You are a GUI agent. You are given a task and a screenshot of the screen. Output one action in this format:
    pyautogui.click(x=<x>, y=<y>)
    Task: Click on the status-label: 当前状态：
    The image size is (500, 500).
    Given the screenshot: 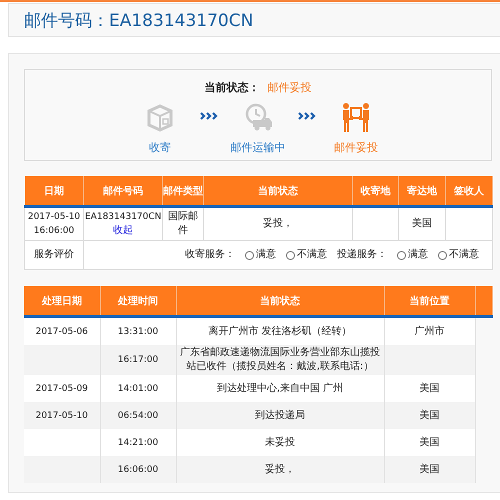 What is the action you would take?
    pyautogui.click(x=232, y=87)
    